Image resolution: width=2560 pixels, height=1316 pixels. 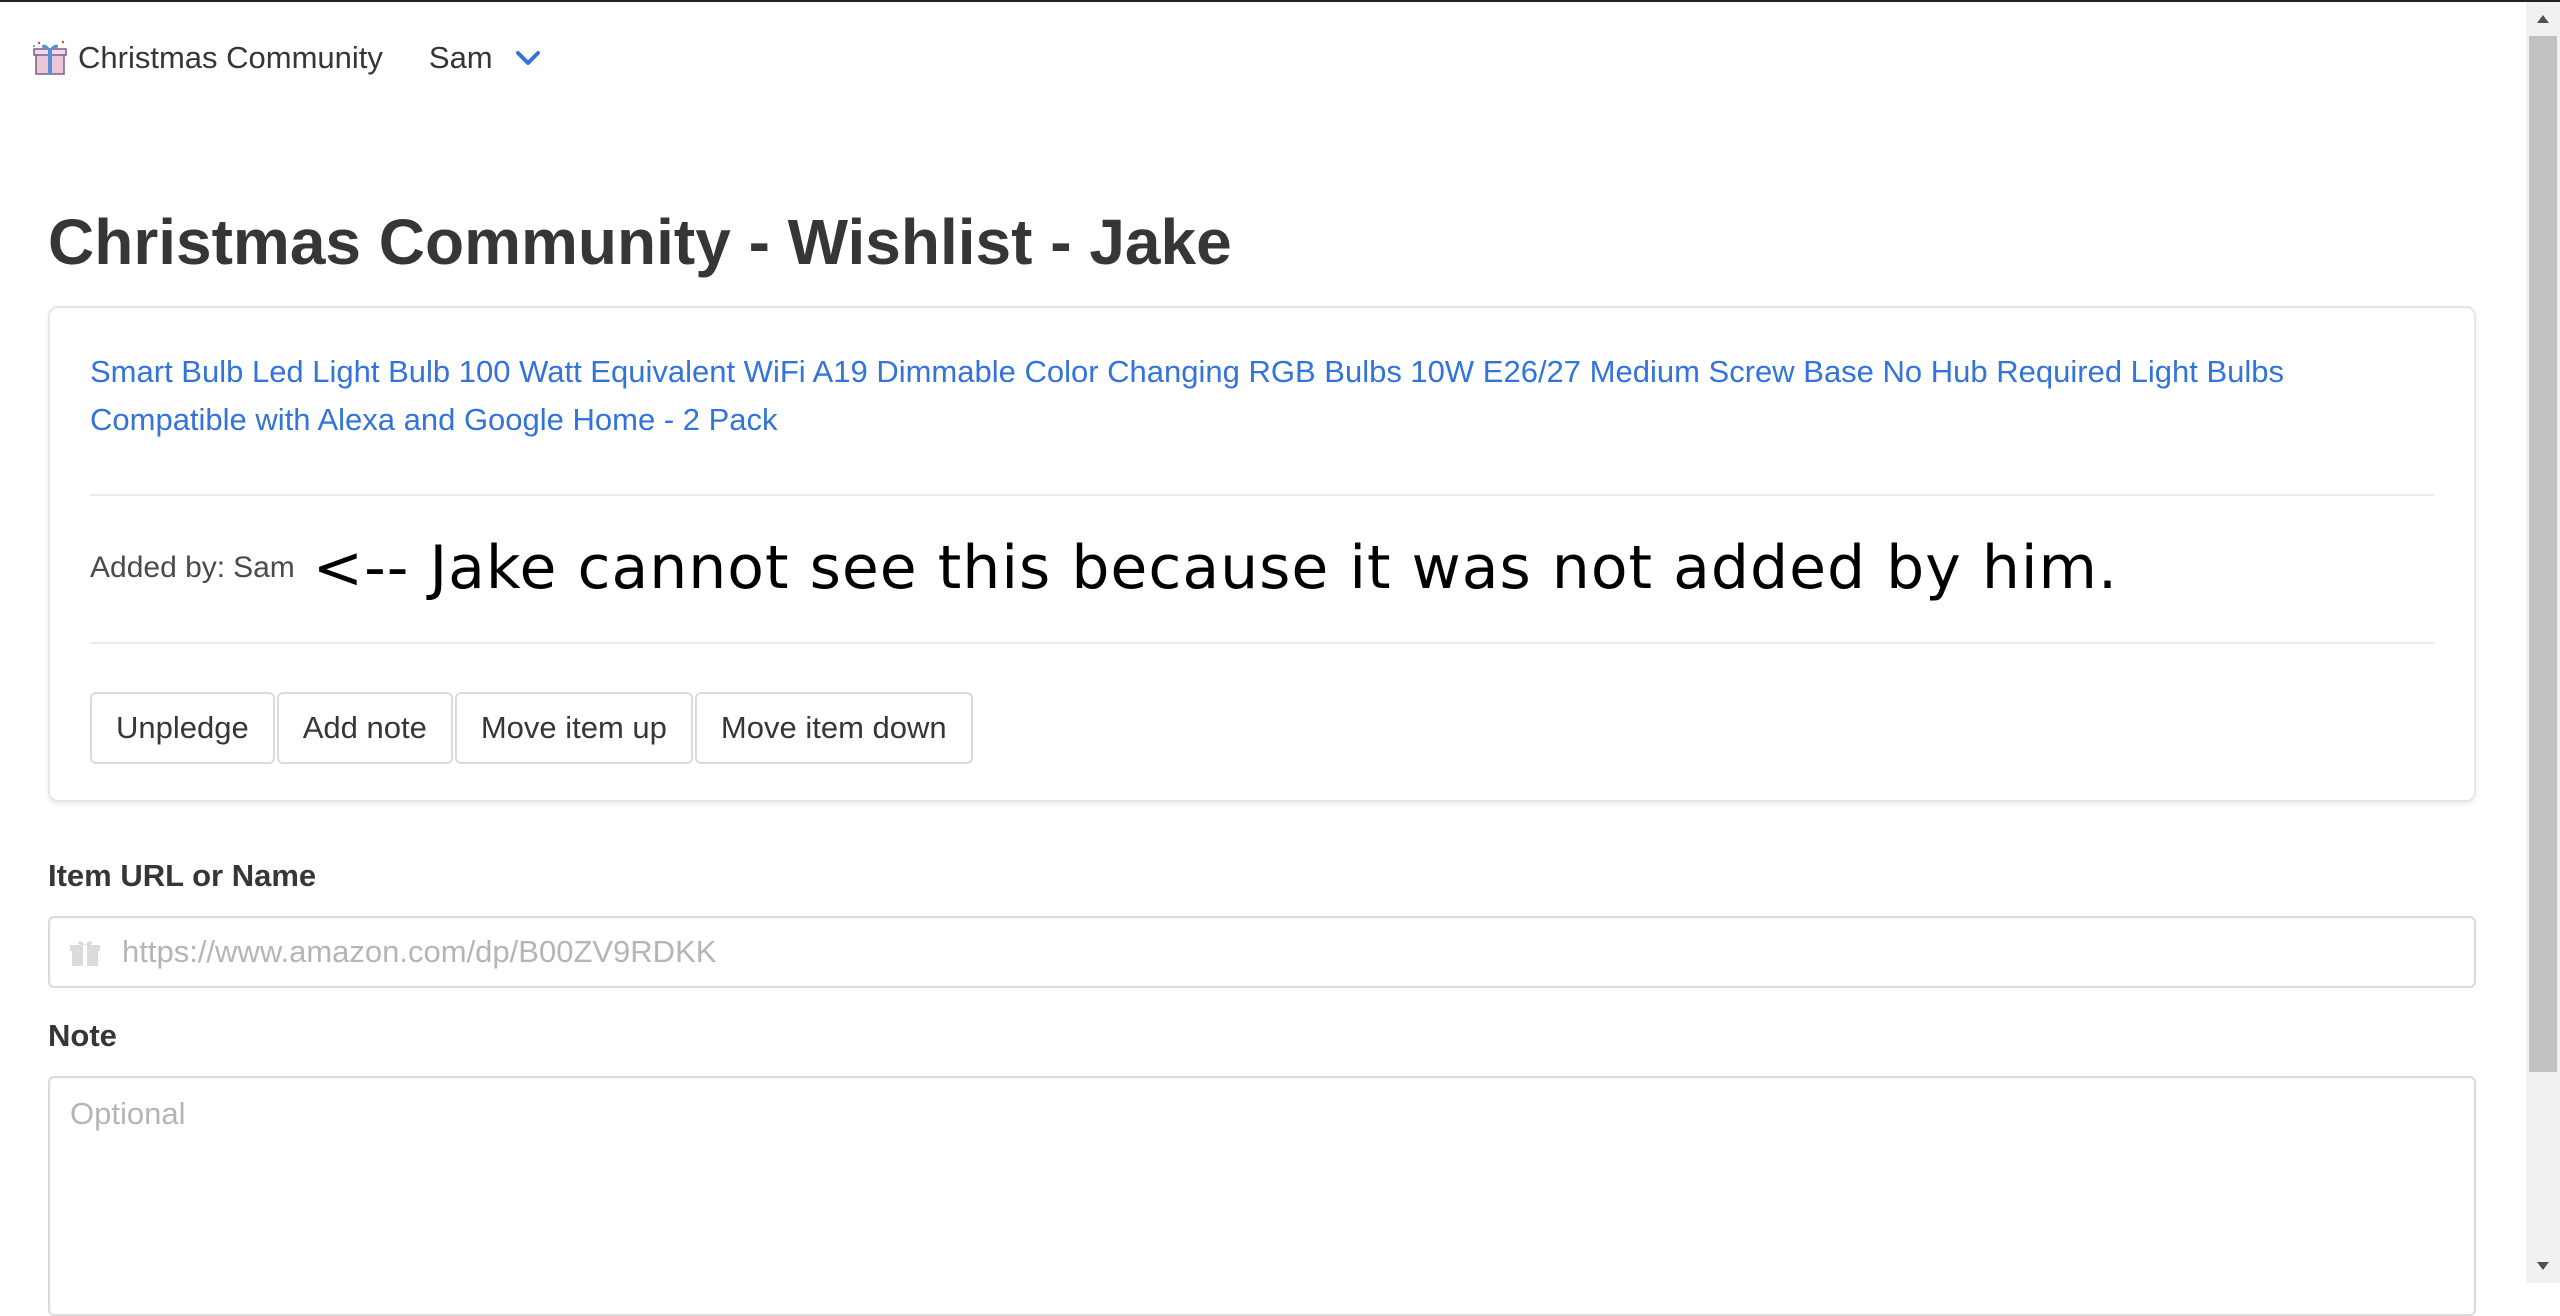 What do you see at coordinates (158, 567) in the screenshot?
I see `added-by-label: Added by:` at bounding box center [158, 567].